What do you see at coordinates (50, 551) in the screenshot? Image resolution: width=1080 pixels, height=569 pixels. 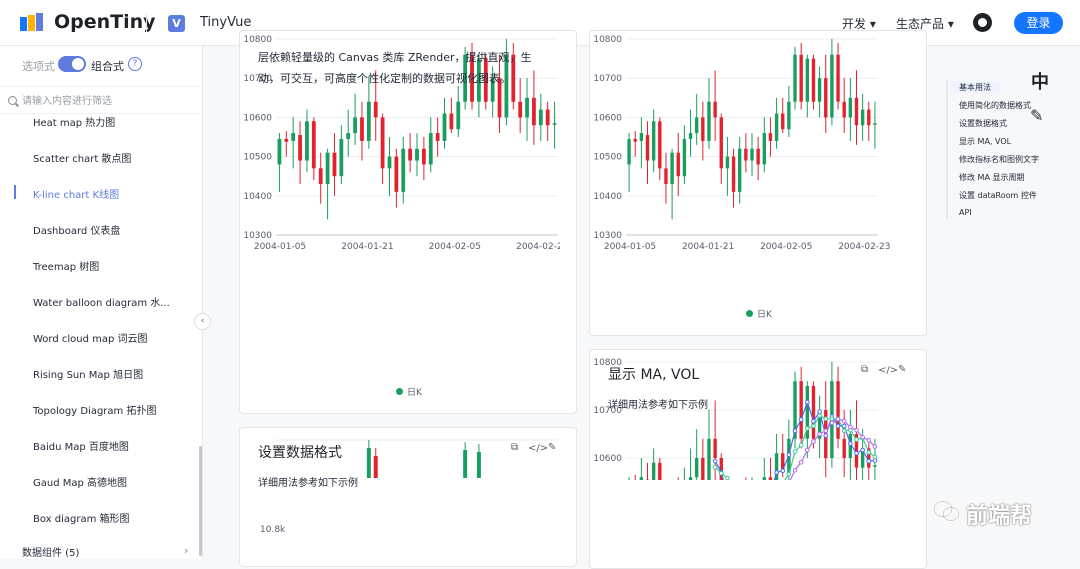 I see `sidebar-group-data: 数据组件 (5)` at bounding box center [50, 551].